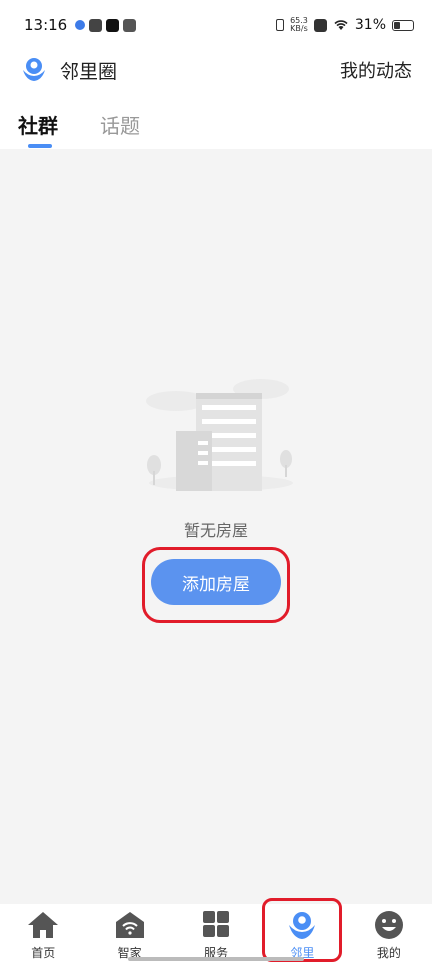 The width and height of the screenshot is (432, 964). I want to click on tab-label: 话题, so click(120, 126).